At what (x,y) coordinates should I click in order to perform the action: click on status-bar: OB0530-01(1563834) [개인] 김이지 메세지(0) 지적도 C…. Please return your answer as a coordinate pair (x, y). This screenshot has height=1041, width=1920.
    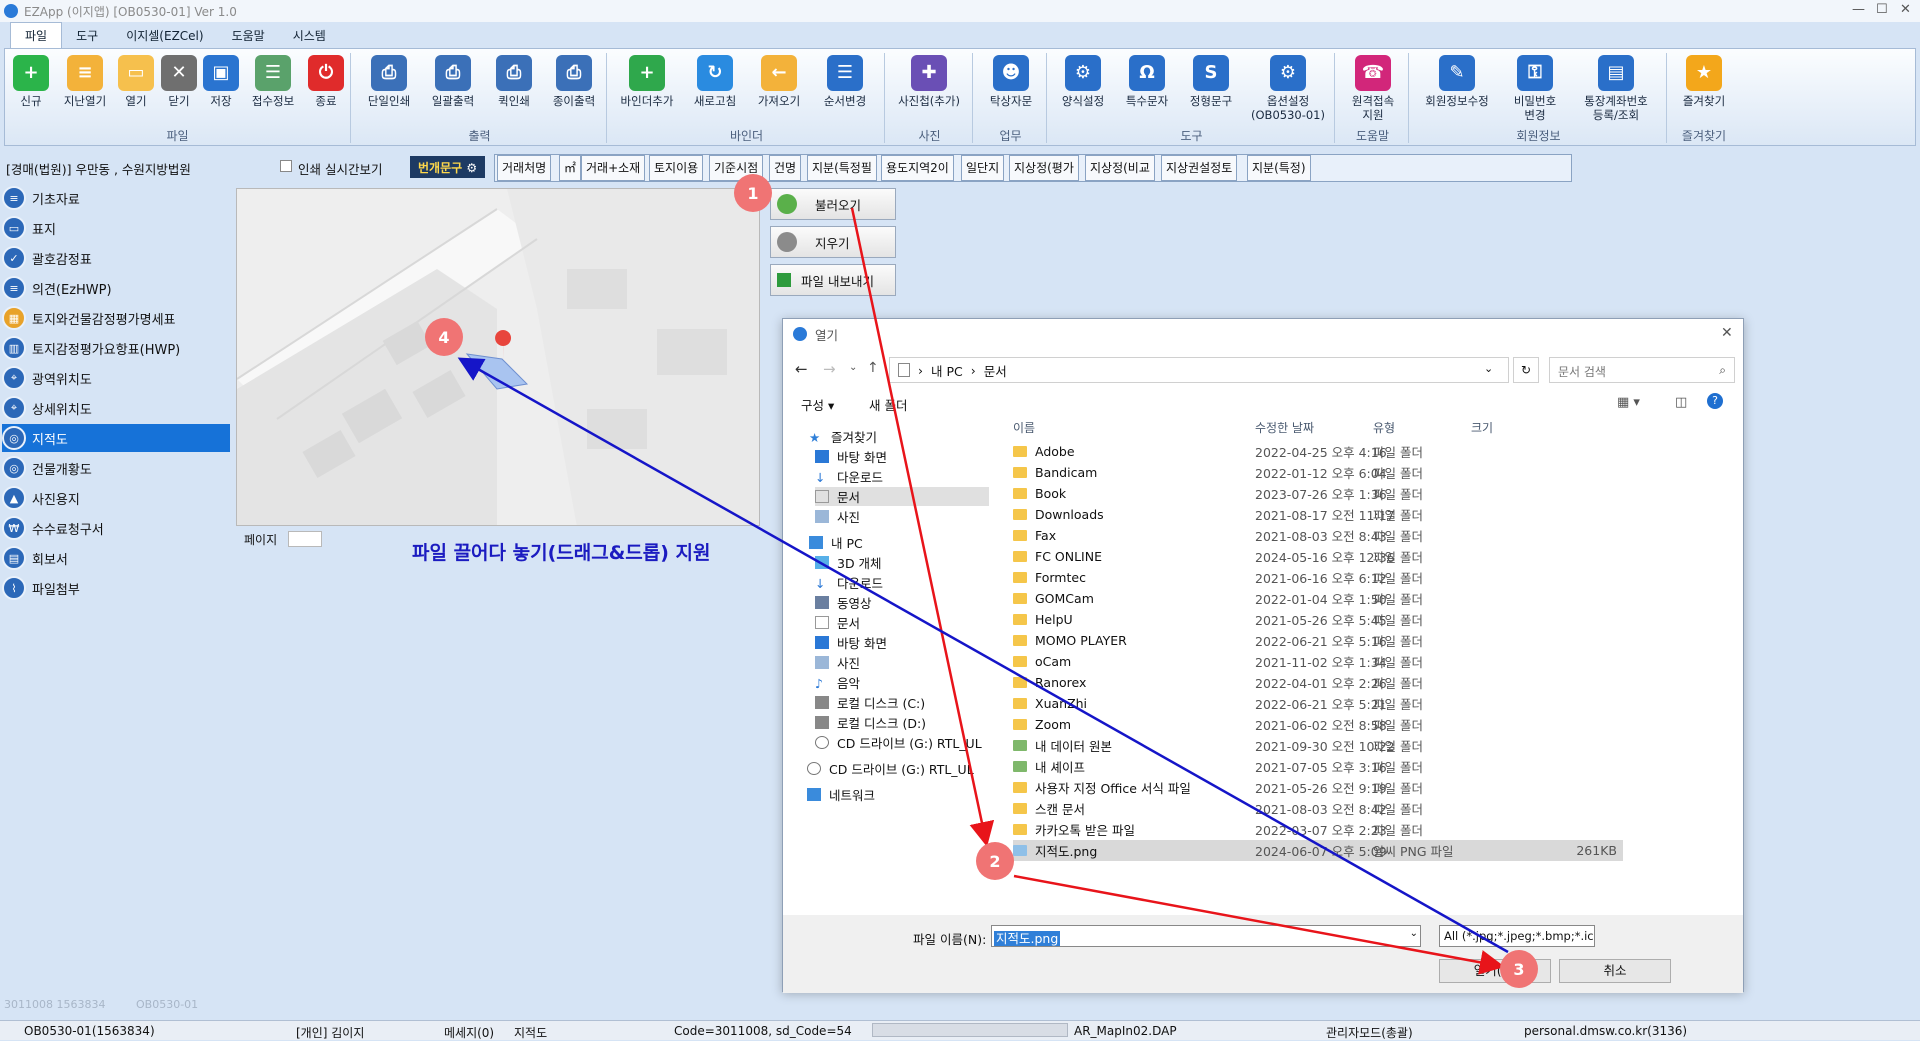
    Looking at the image, I should click on (960, 1030).